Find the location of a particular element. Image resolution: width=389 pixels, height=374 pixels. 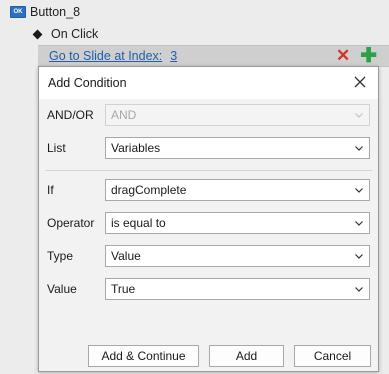

andor-row: AND/OR AND is located at coordinates (208, 115).